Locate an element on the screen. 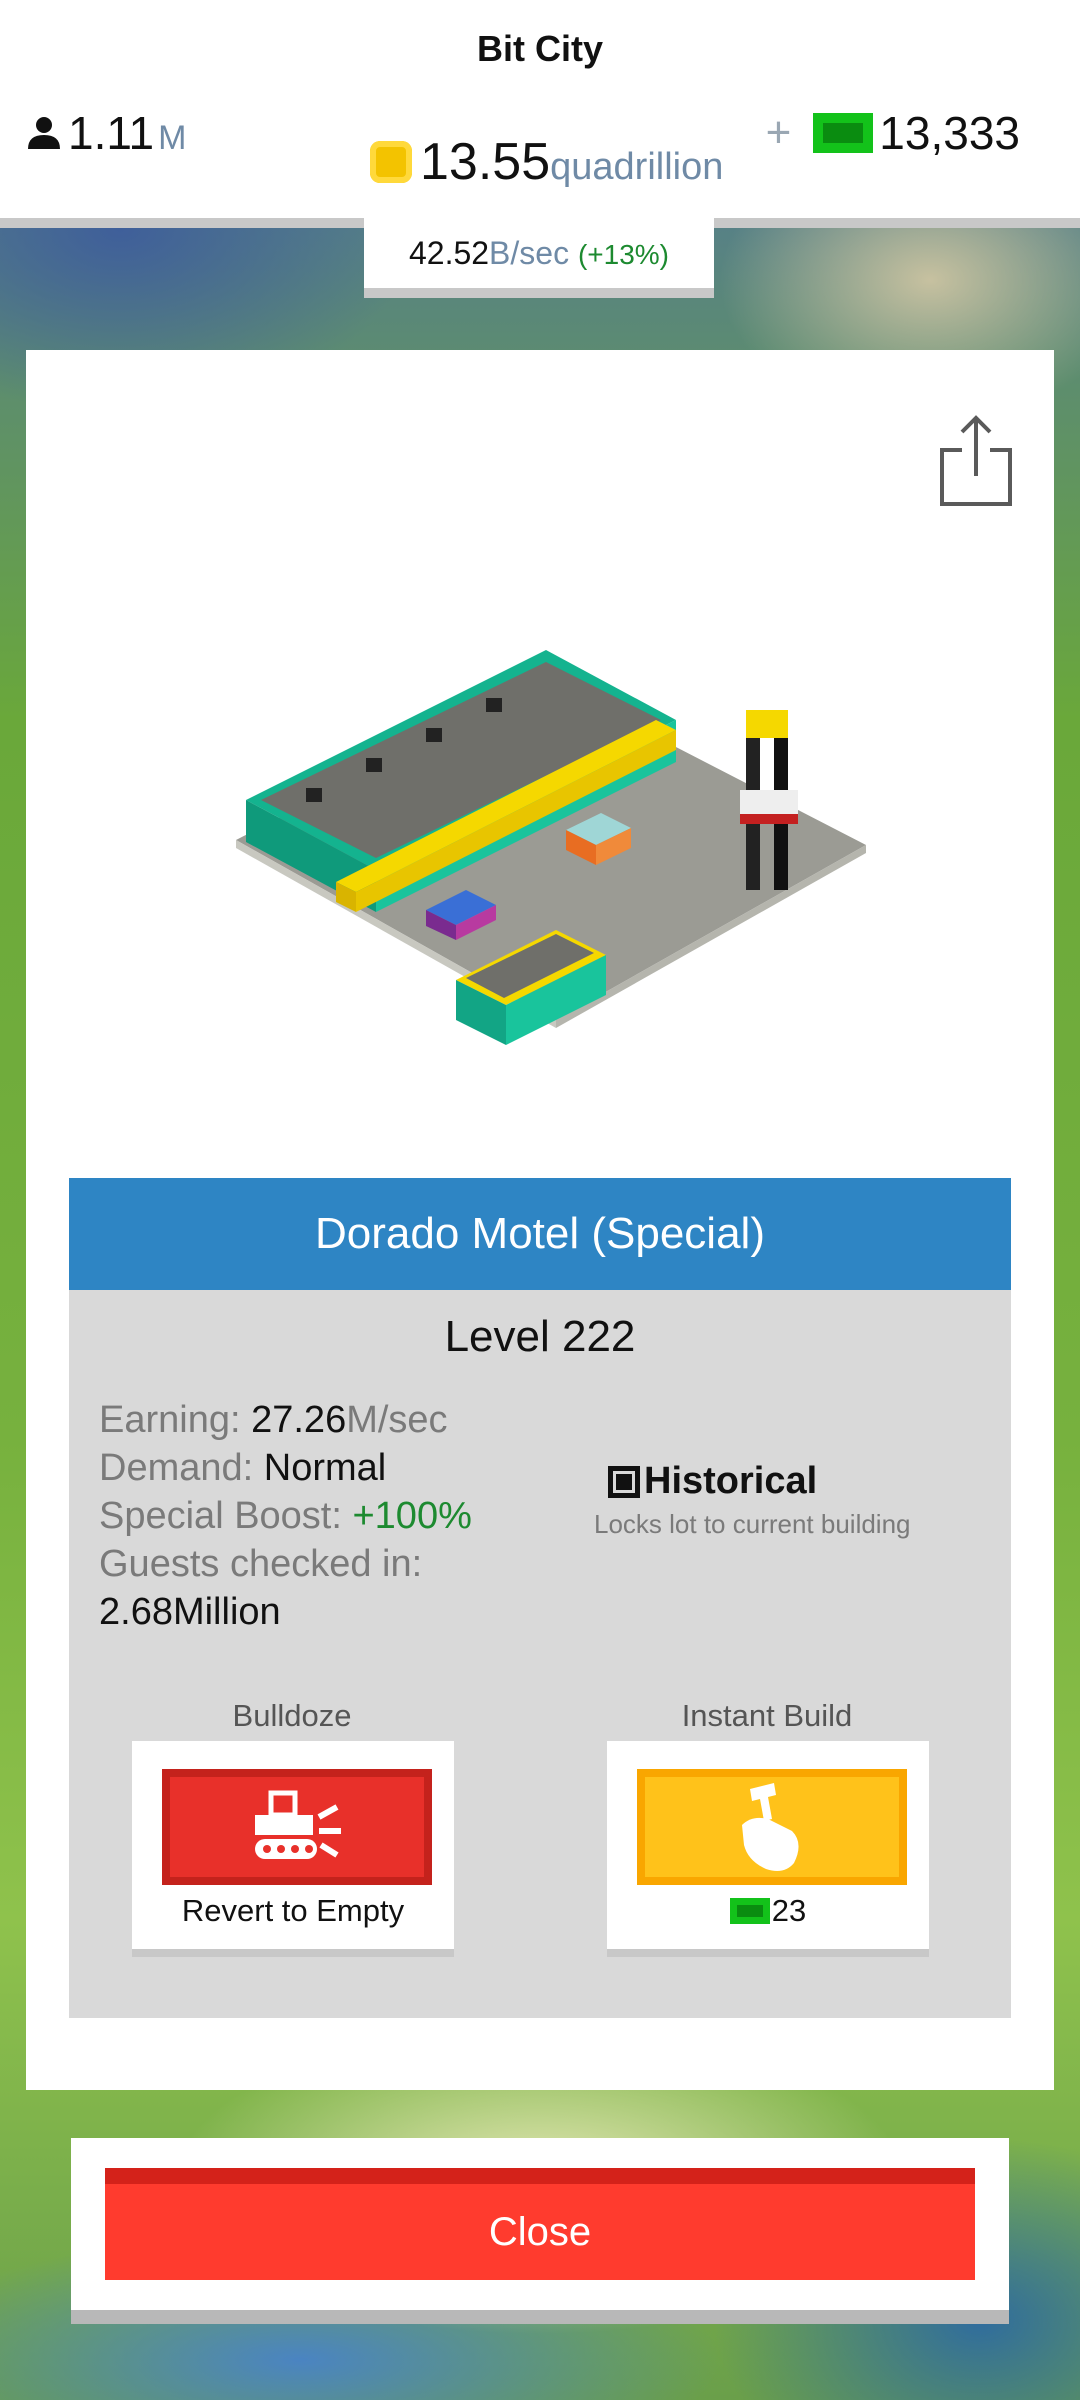 The image size is (1080, 2400). bulldoze-caption: Revert to Empty is located at coordinates (293, 1910).